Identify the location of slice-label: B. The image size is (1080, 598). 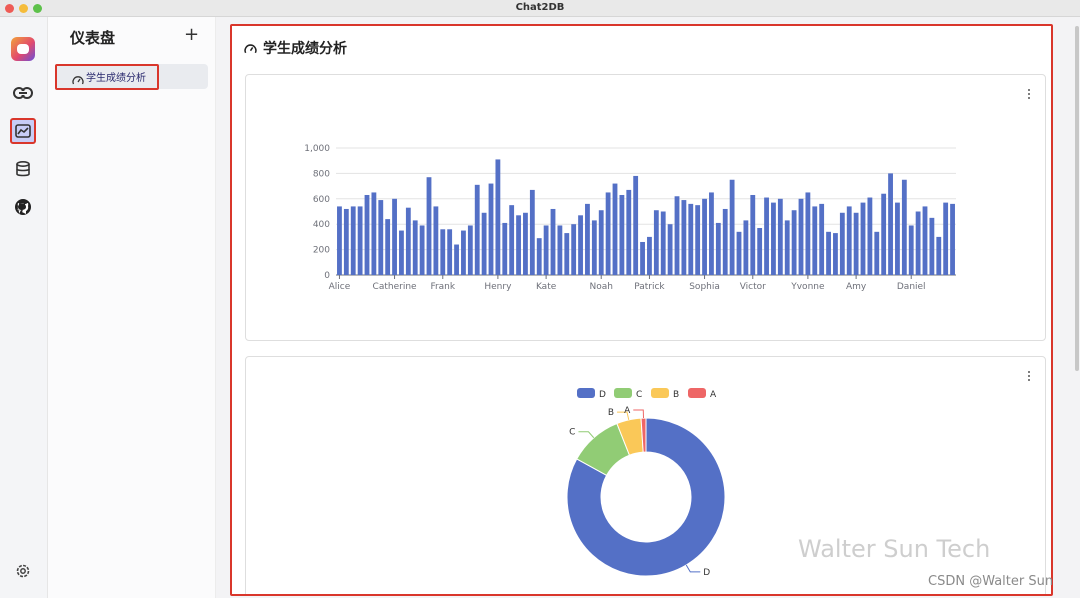
(611, 413).